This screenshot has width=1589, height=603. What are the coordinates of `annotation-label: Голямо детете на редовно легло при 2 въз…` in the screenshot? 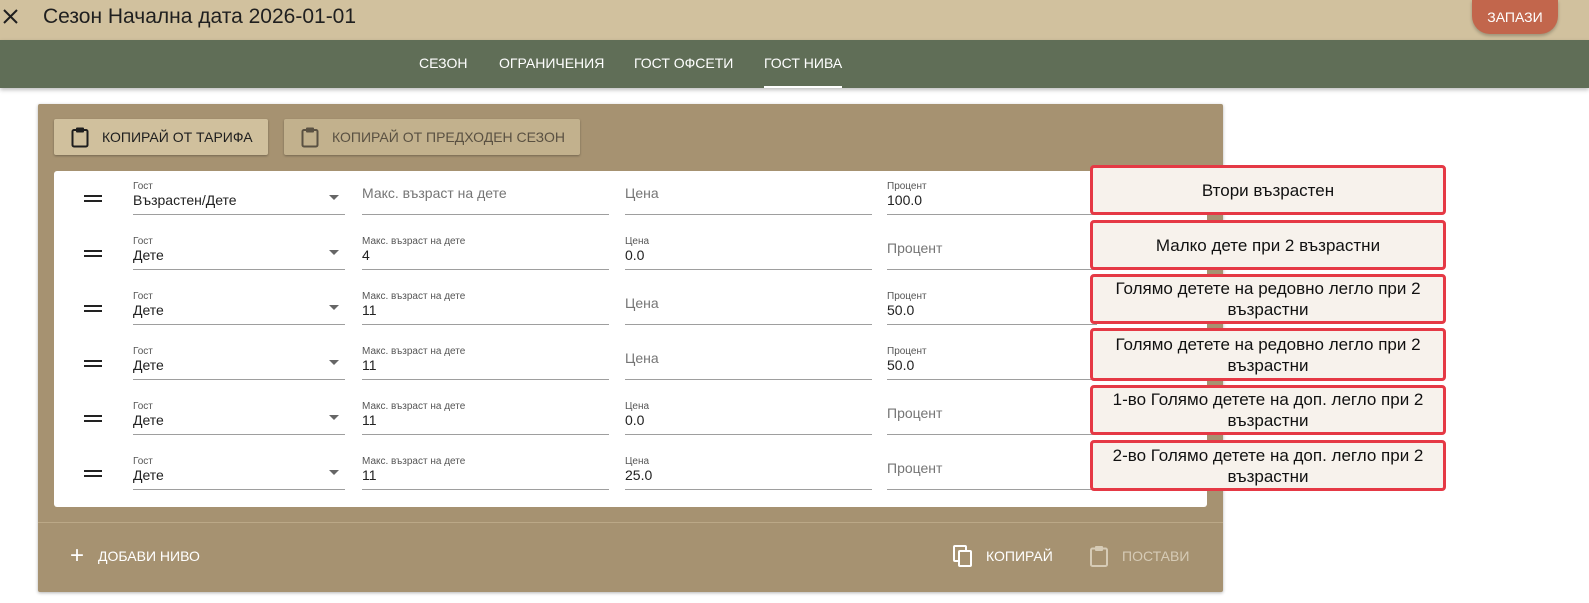 It's located at (1268, 354).